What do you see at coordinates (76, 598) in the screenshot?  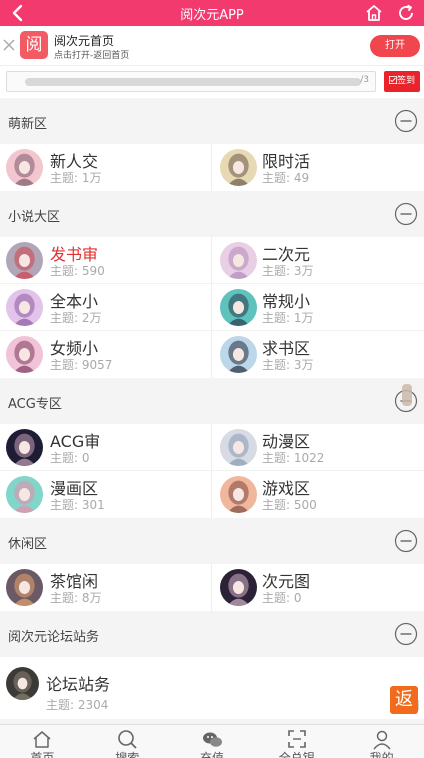 I see `forum-topic-count: 主题: 8万` at bounding box center [76, 598].